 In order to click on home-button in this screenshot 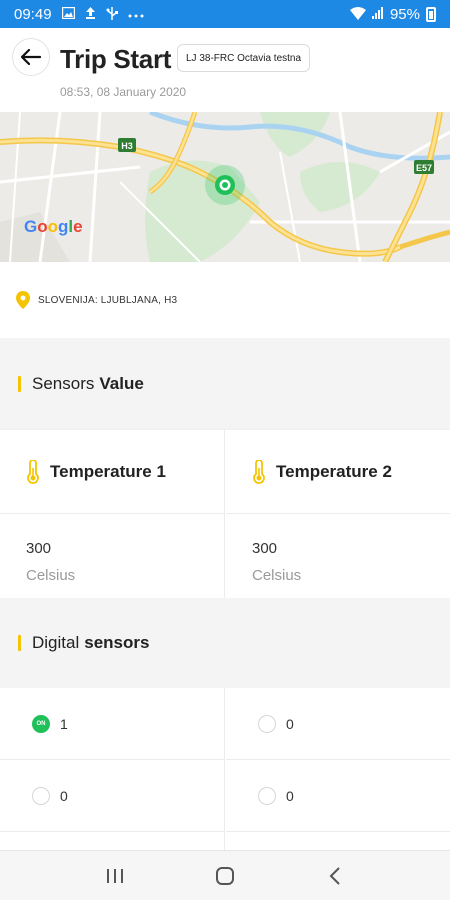, I will do `click(225, 876)`.